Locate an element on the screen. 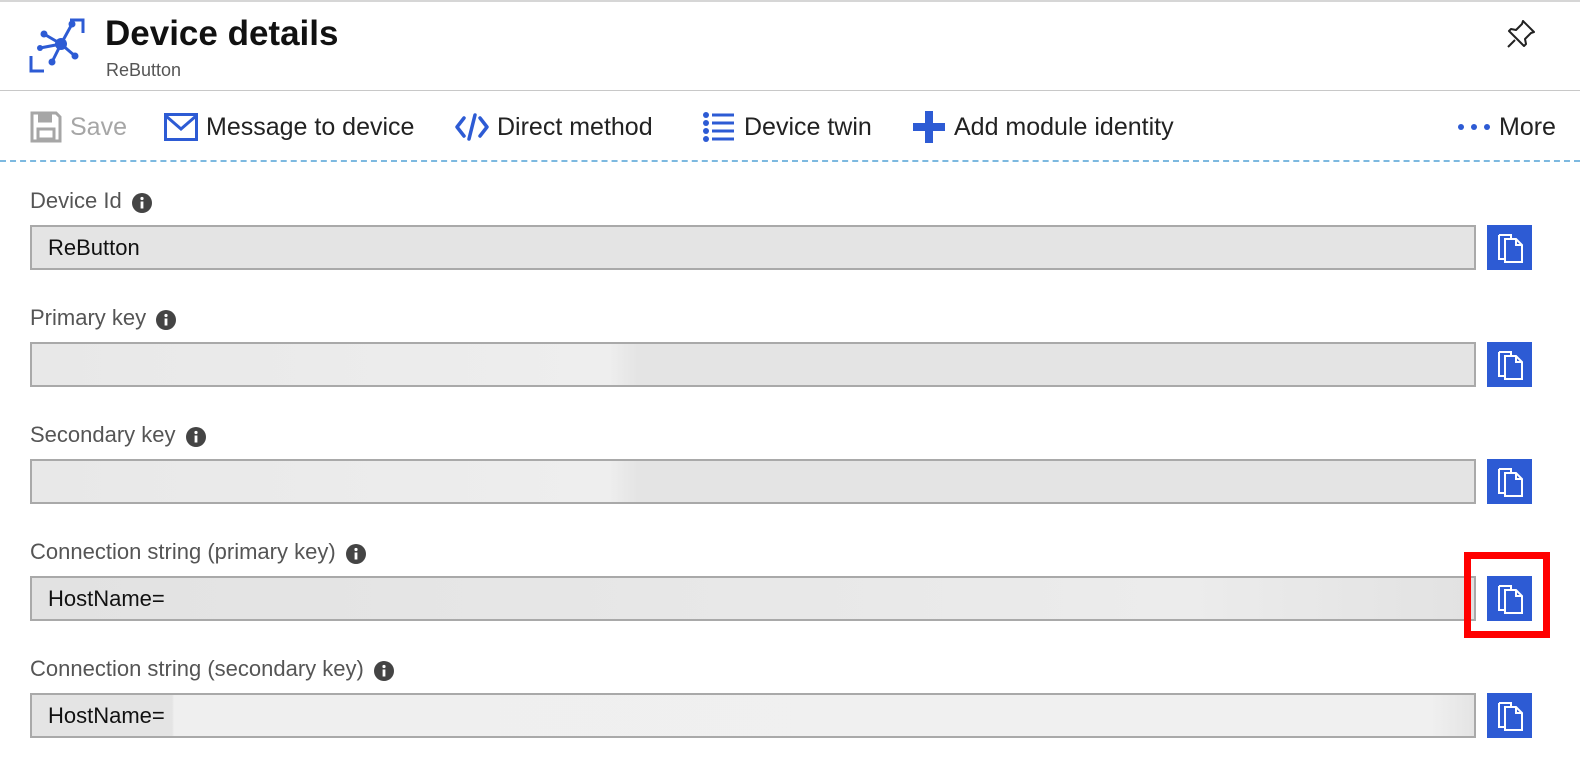  more-button: More is located at coordinates (1506, 127).